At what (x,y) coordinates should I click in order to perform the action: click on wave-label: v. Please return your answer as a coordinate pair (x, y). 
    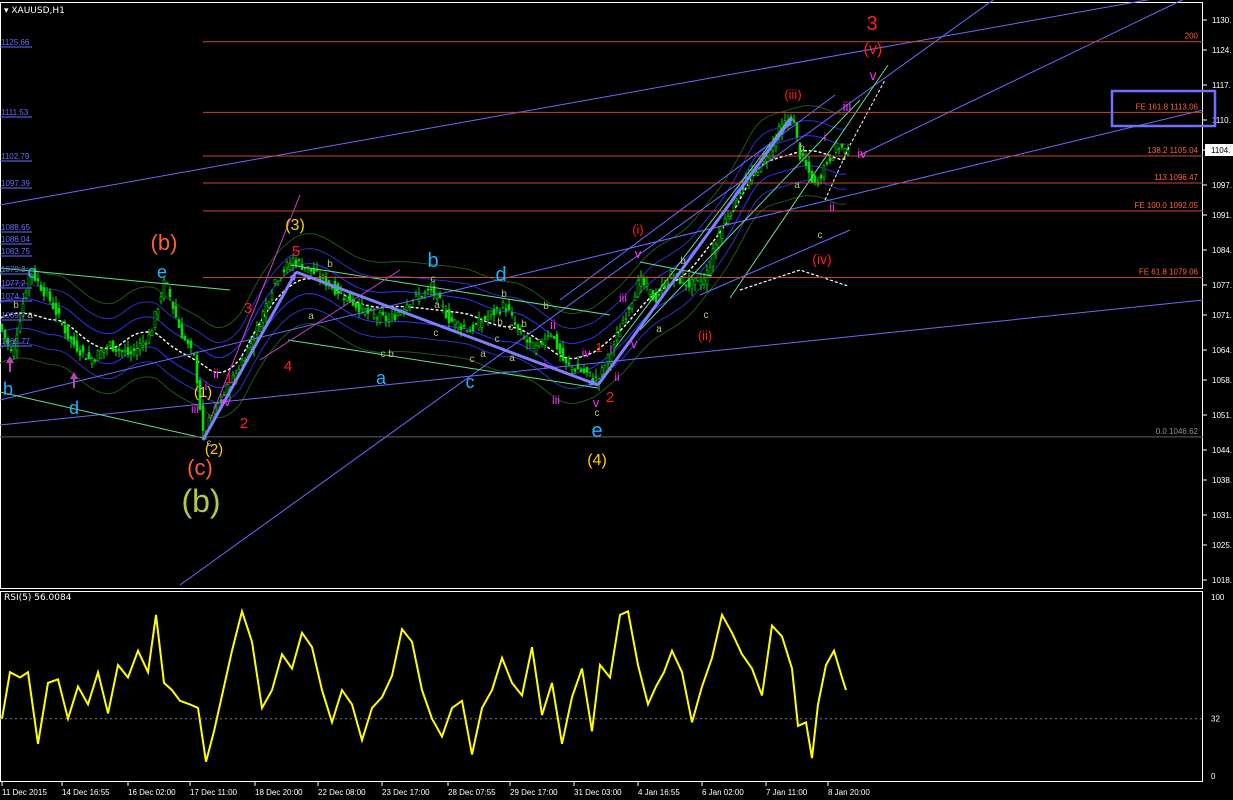
    Looking at the image, I should click on (638, 253).